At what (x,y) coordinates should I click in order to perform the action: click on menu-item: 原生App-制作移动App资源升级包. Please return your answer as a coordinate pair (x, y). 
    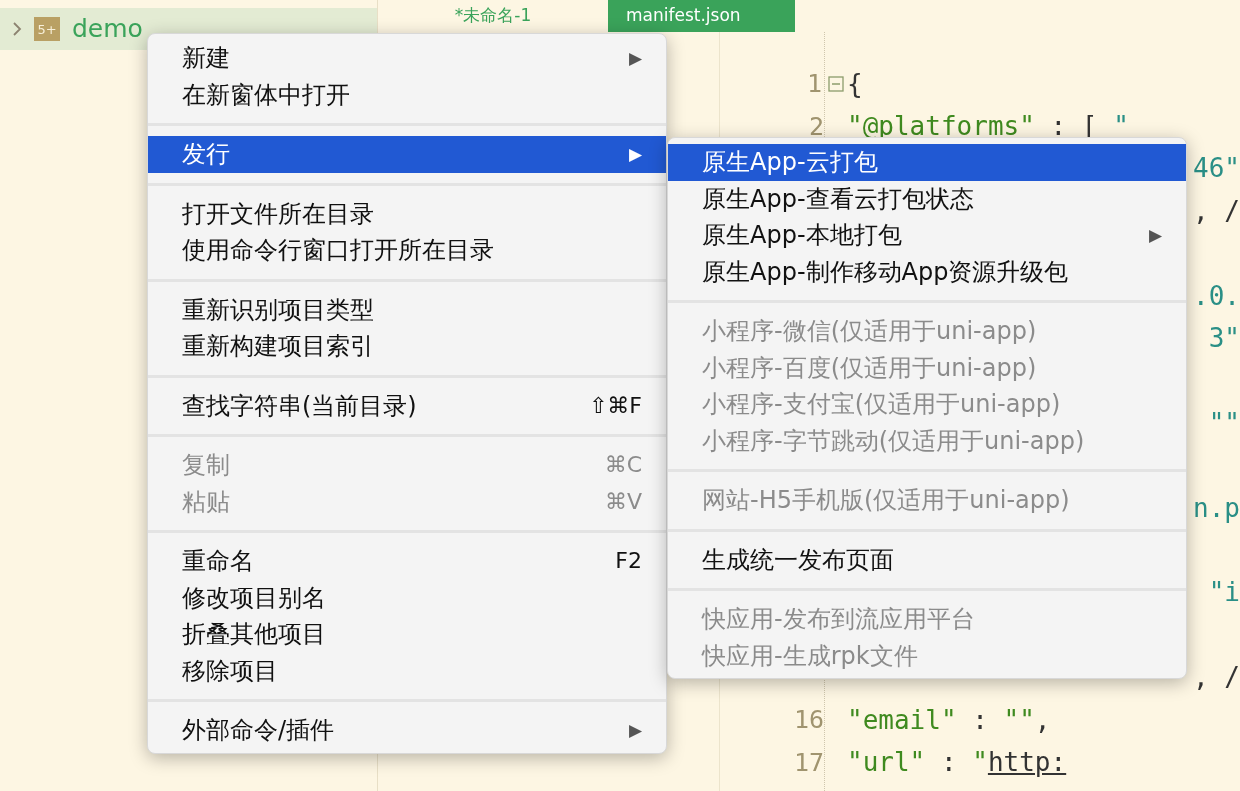
    Looking at the image, I should click on (927, 271).